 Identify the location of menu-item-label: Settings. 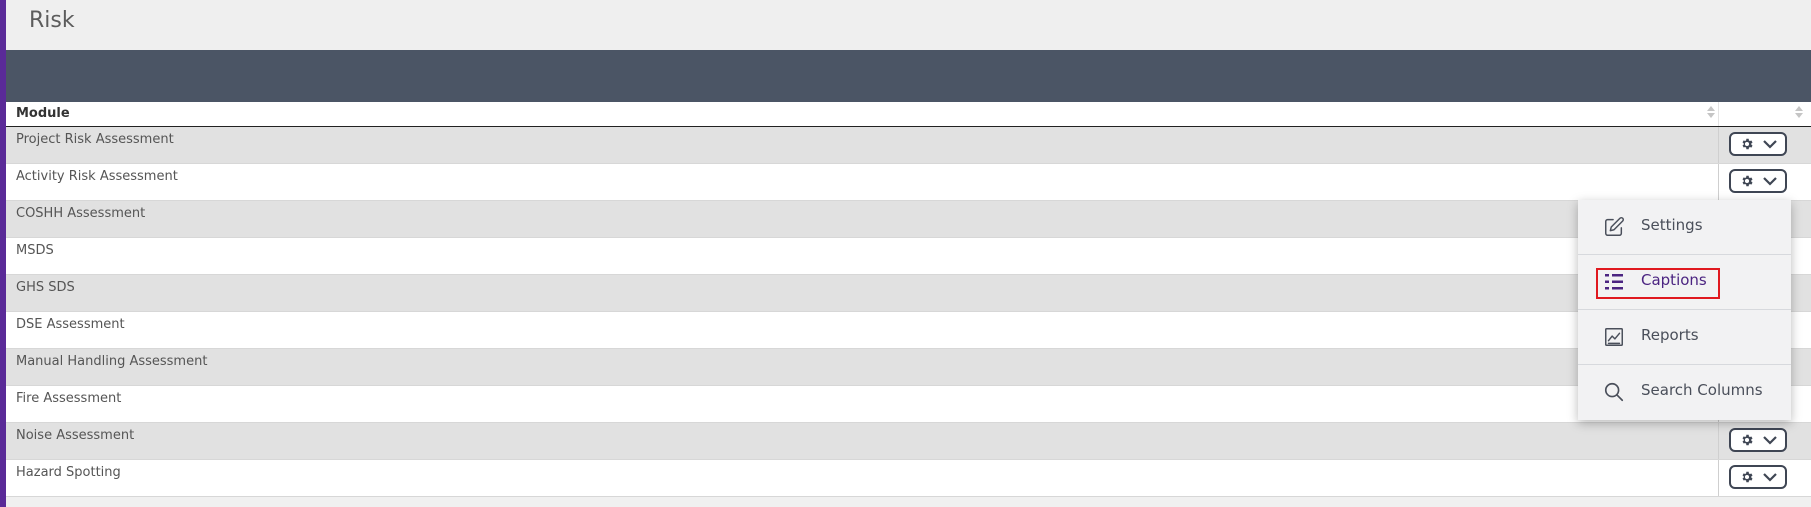
(1672, 225).